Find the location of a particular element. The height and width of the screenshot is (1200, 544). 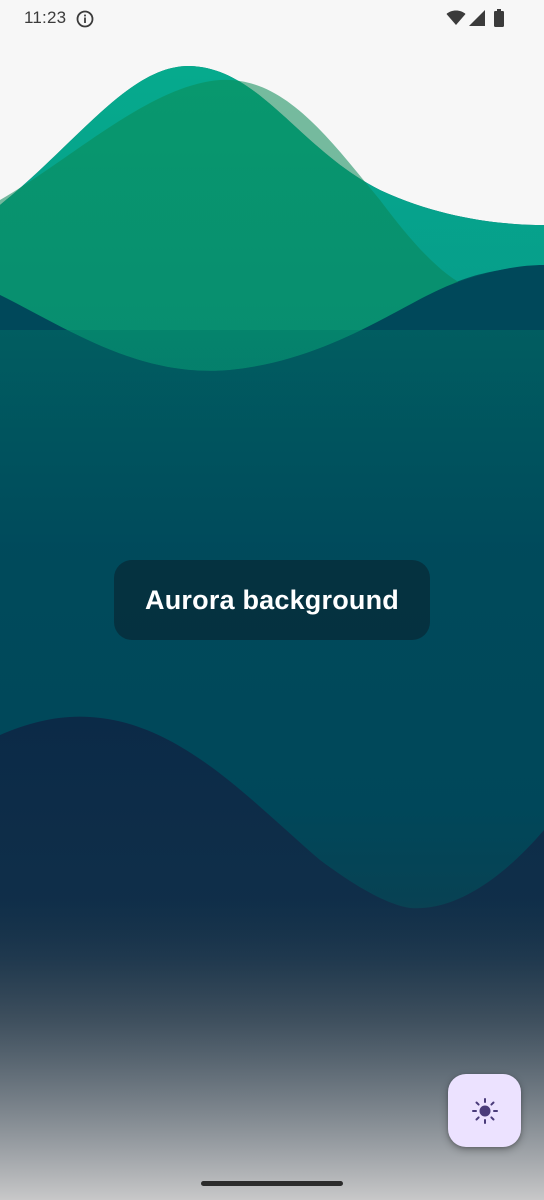

signal-icon is located at coordinates (477, 18).